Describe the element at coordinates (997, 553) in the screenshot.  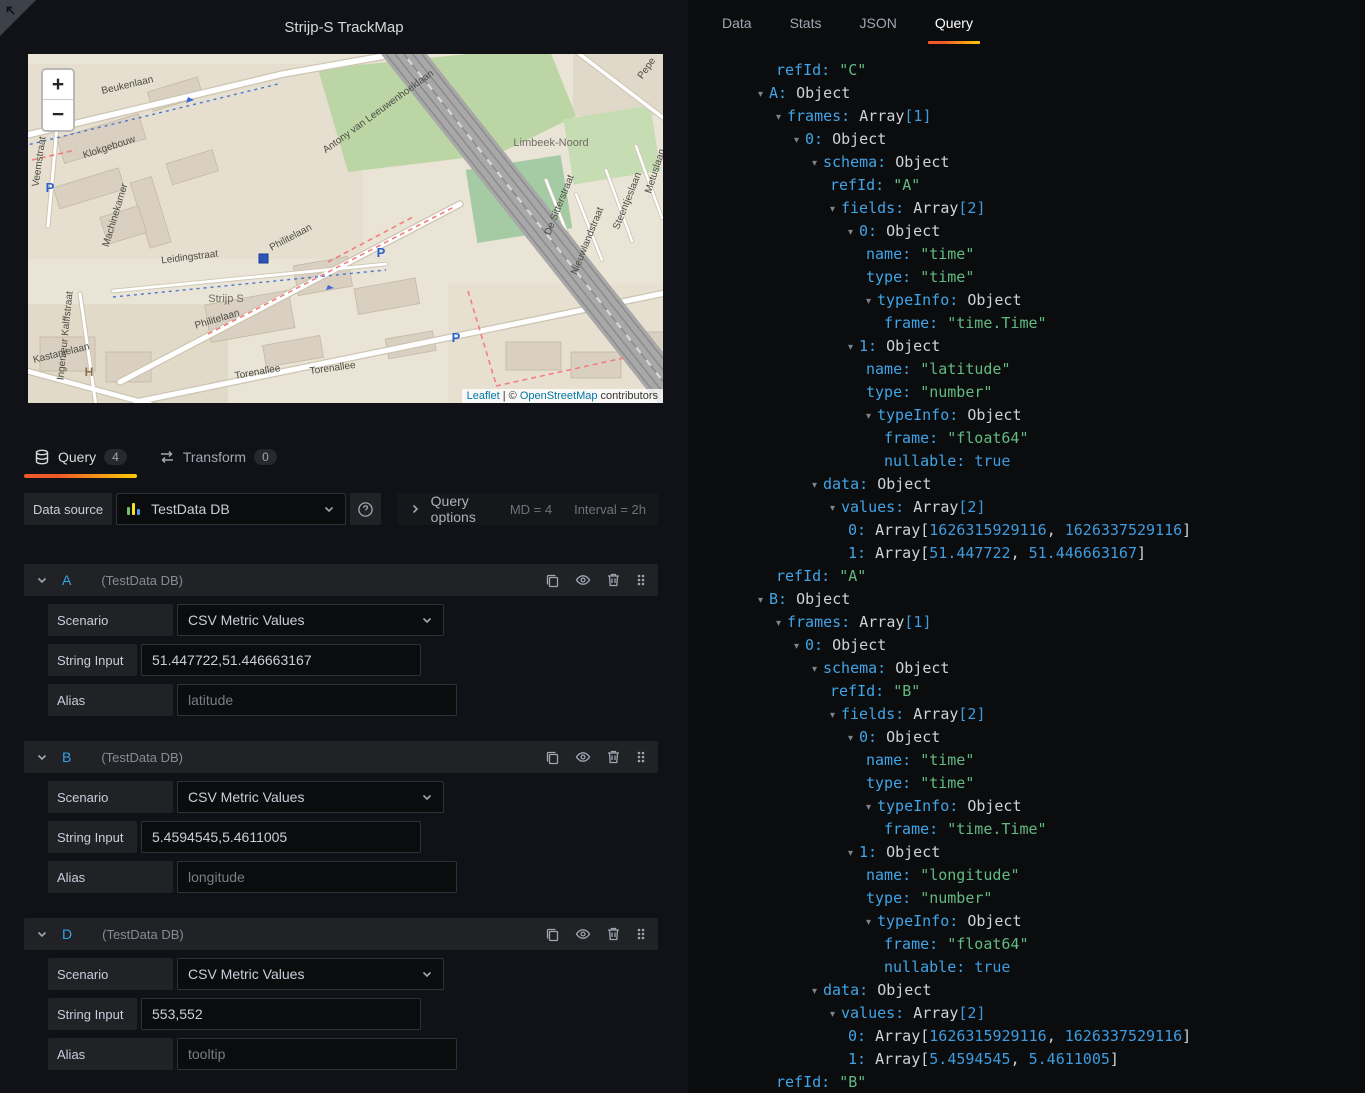
I see `json-line: 1: Array[51.447722, 51.446663167]` at that location.